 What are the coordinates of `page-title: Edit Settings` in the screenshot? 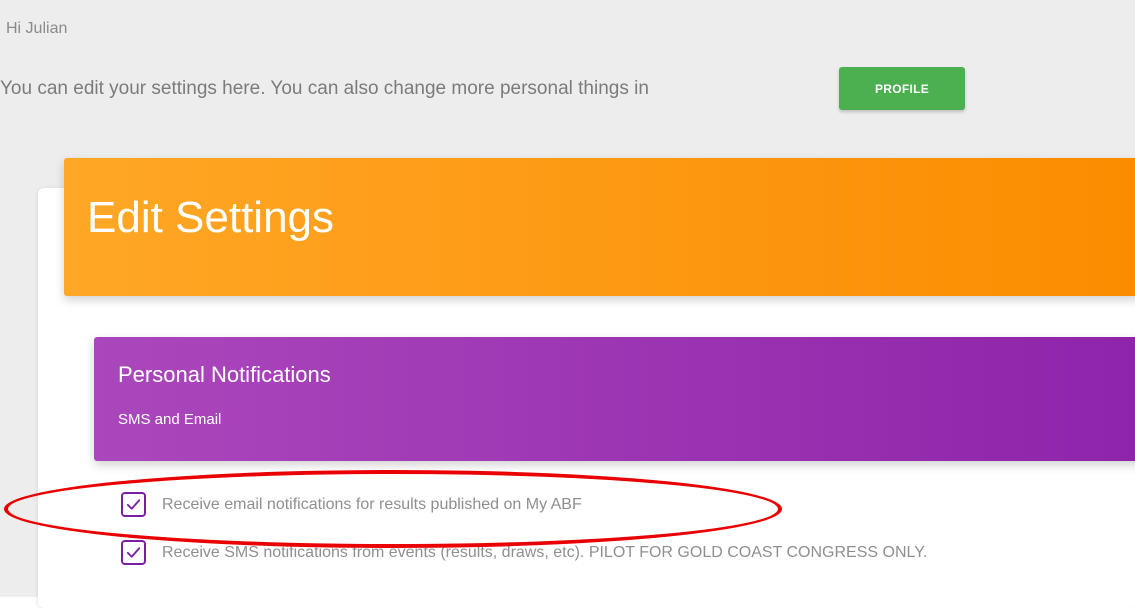 It's located at (211, 217).